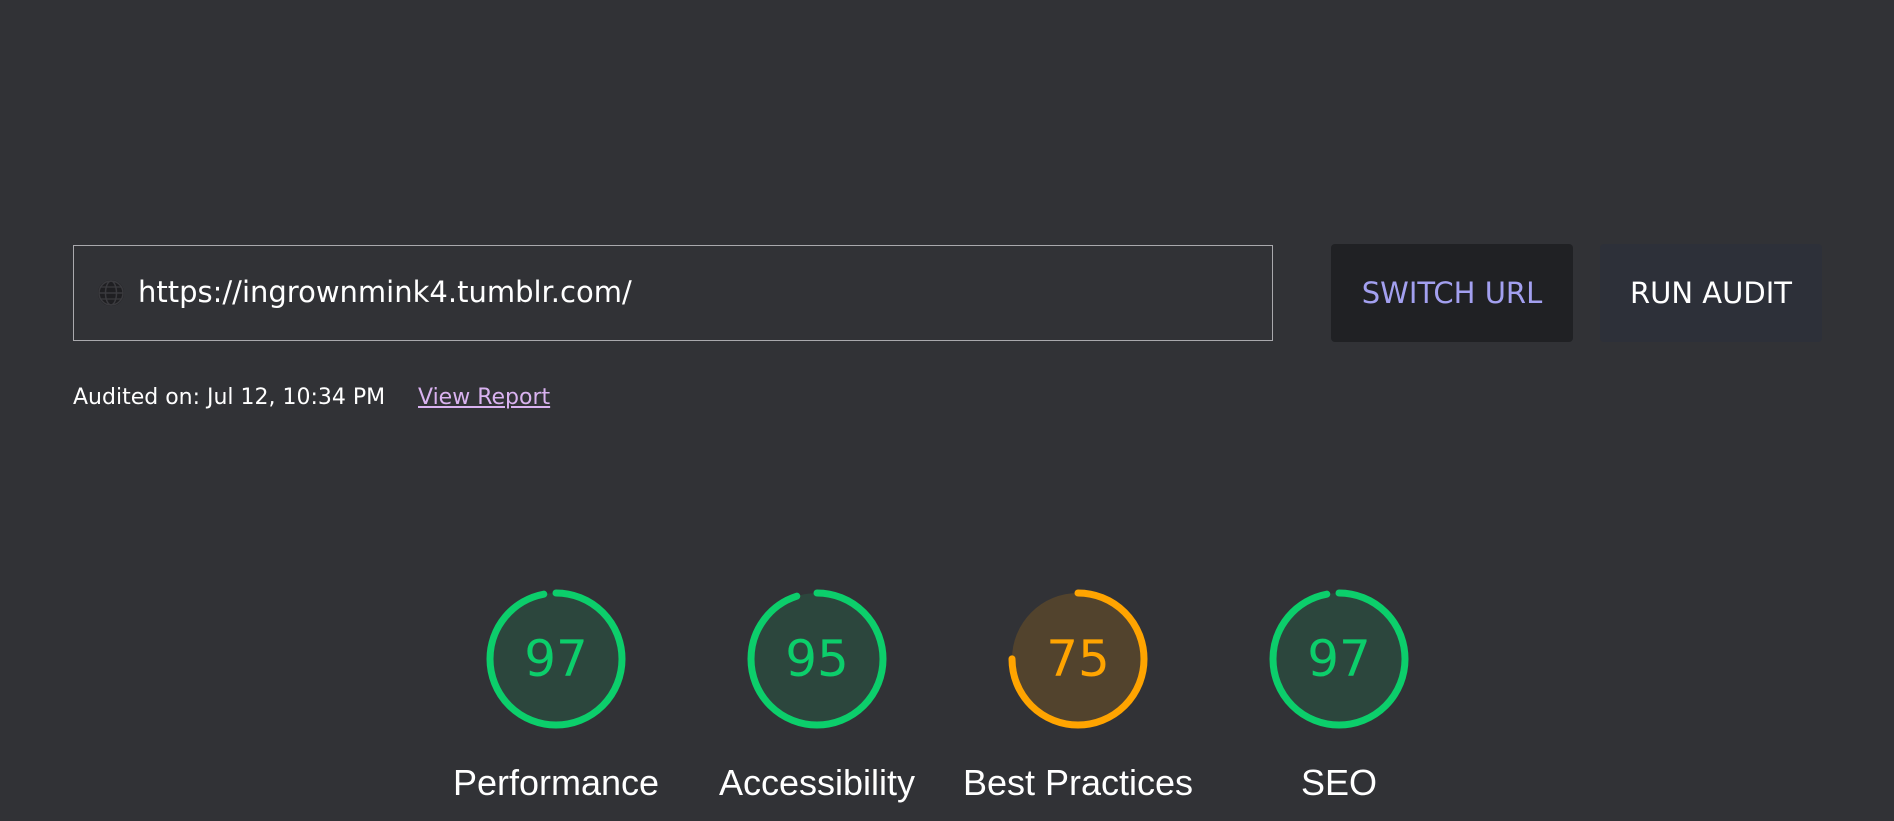 The width and height of the screenshot is (1894, 821). I want to click on score-gauge-accessibility: 95, so click(817, 659).